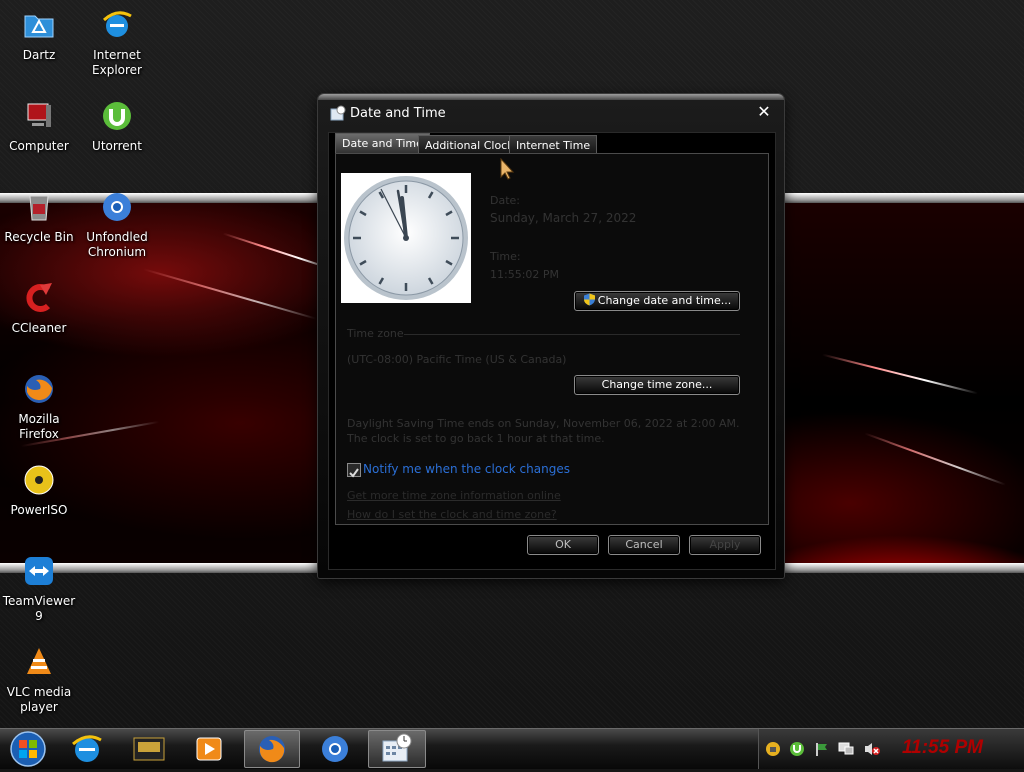  I want to click on system-tray, so click(891, 749).